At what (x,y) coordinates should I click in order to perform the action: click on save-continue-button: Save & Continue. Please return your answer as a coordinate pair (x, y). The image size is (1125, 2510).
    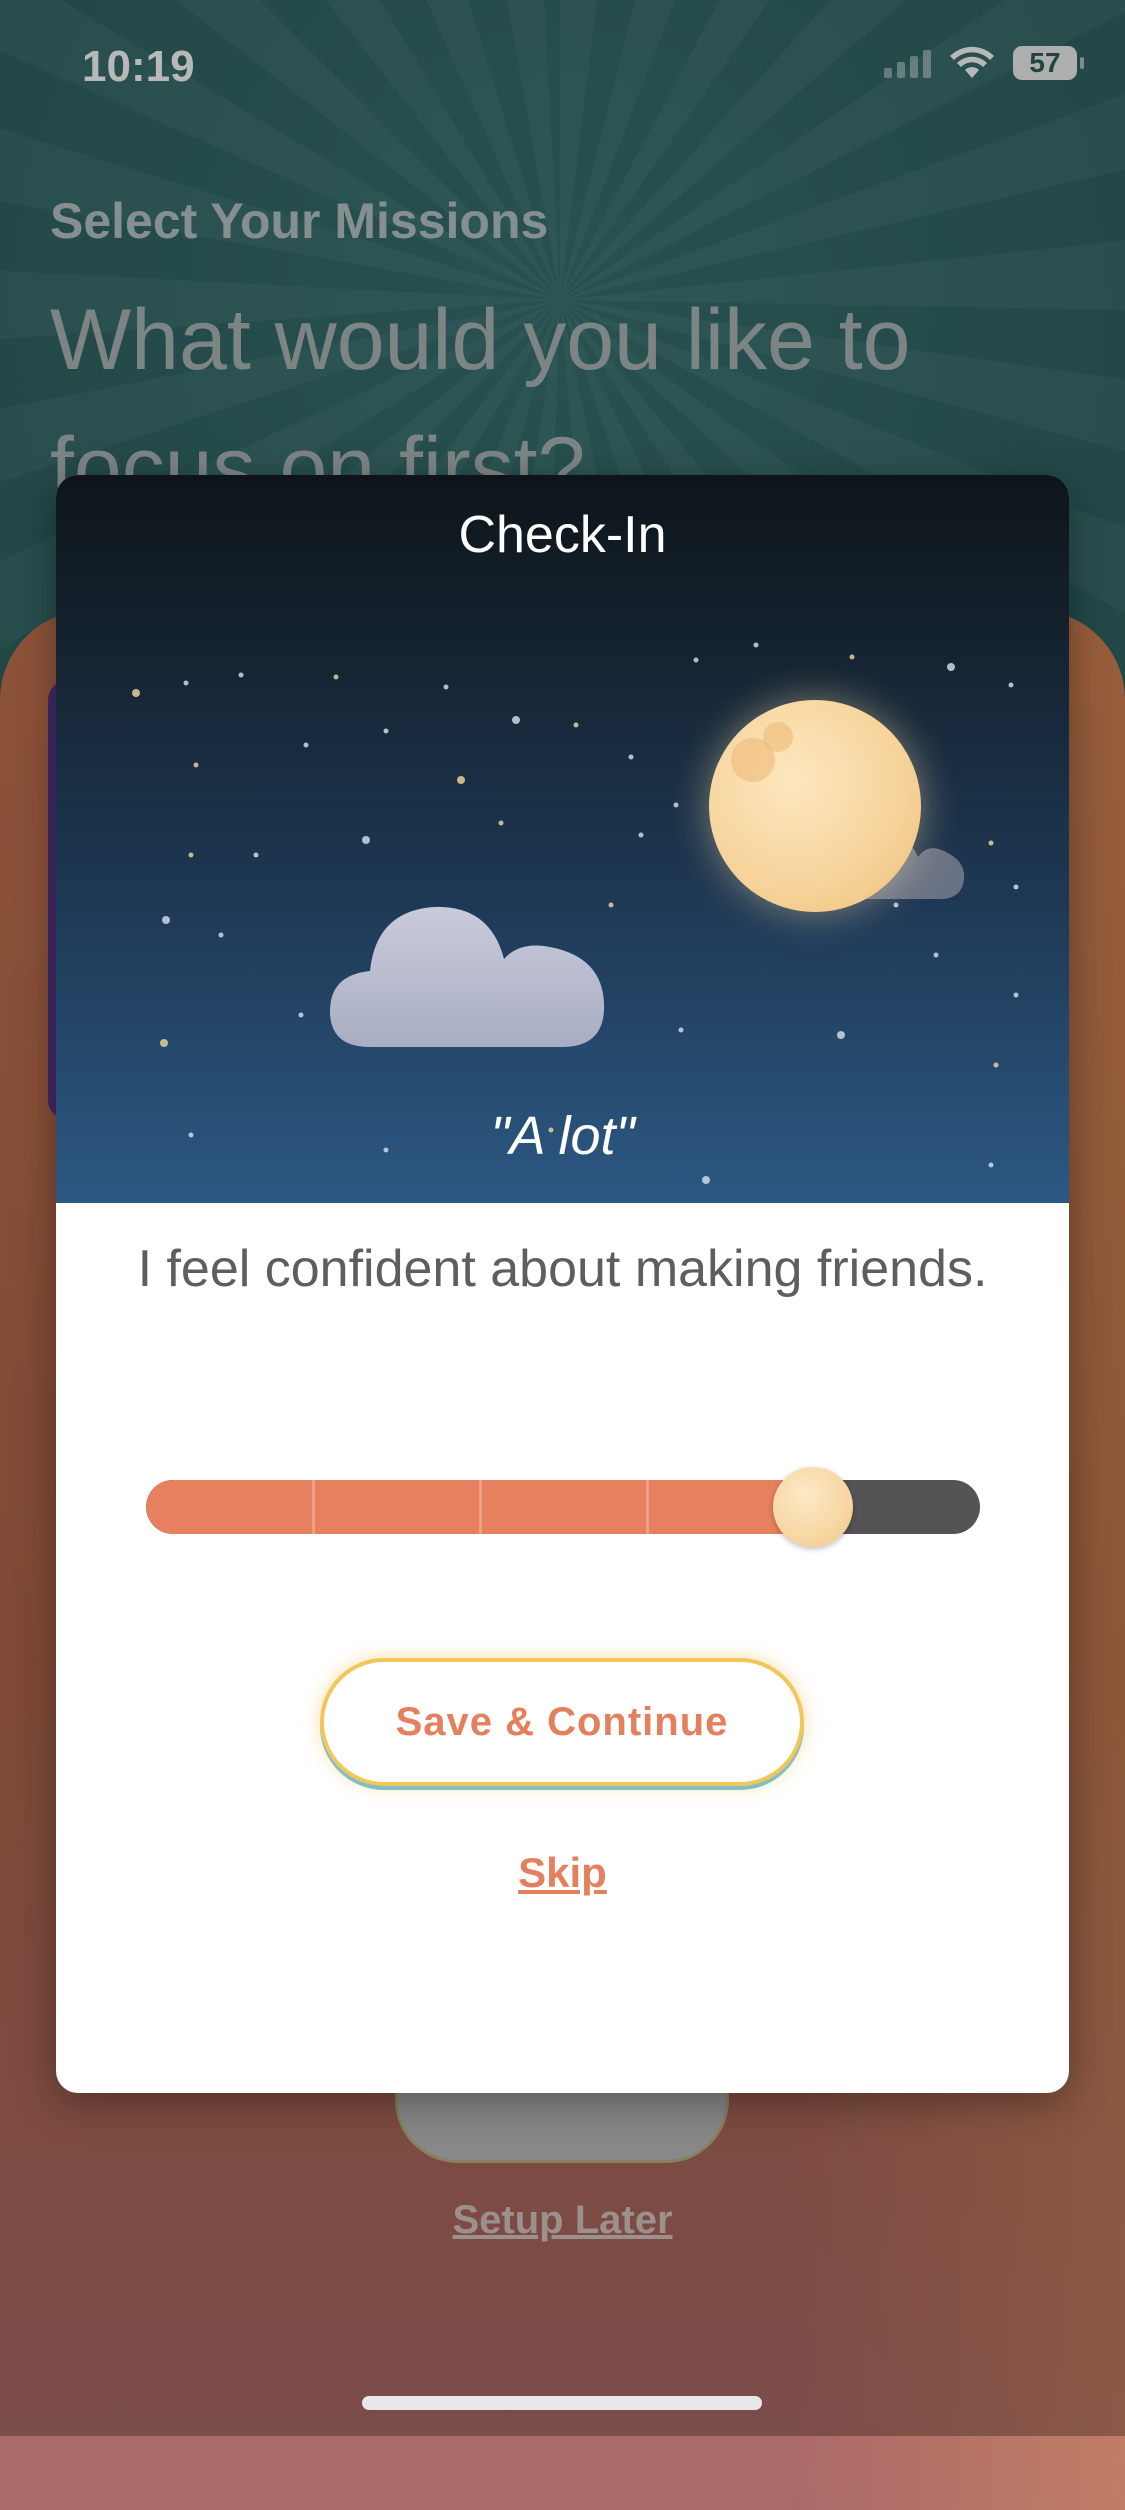
    Looking at the image, I should click on (562, 1722).